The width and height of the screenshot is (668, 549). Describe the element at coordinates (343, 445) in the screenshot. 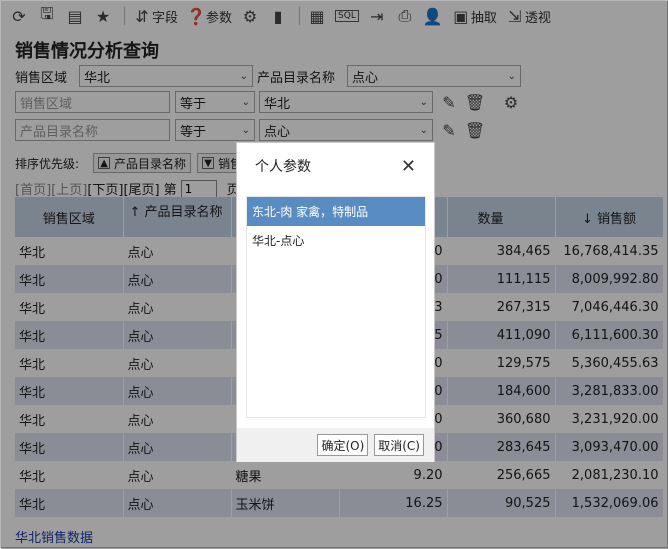

I see `ok-button: 确定(O)` at that location.